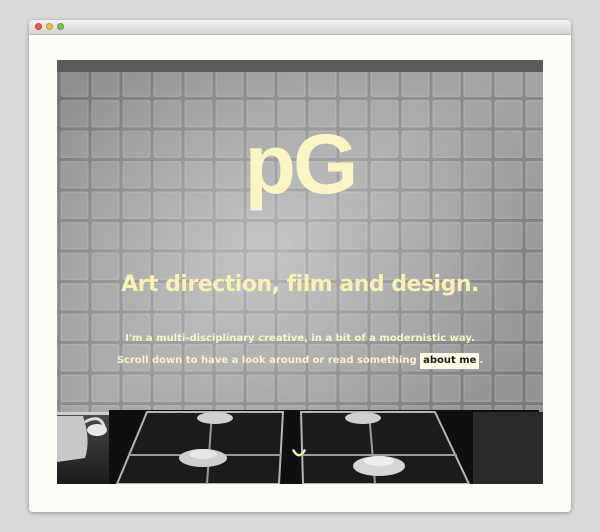  What do you see at coordinates (38, 26) in the screenshot?
I see `window-close-button` at bounding box center [38, 26].